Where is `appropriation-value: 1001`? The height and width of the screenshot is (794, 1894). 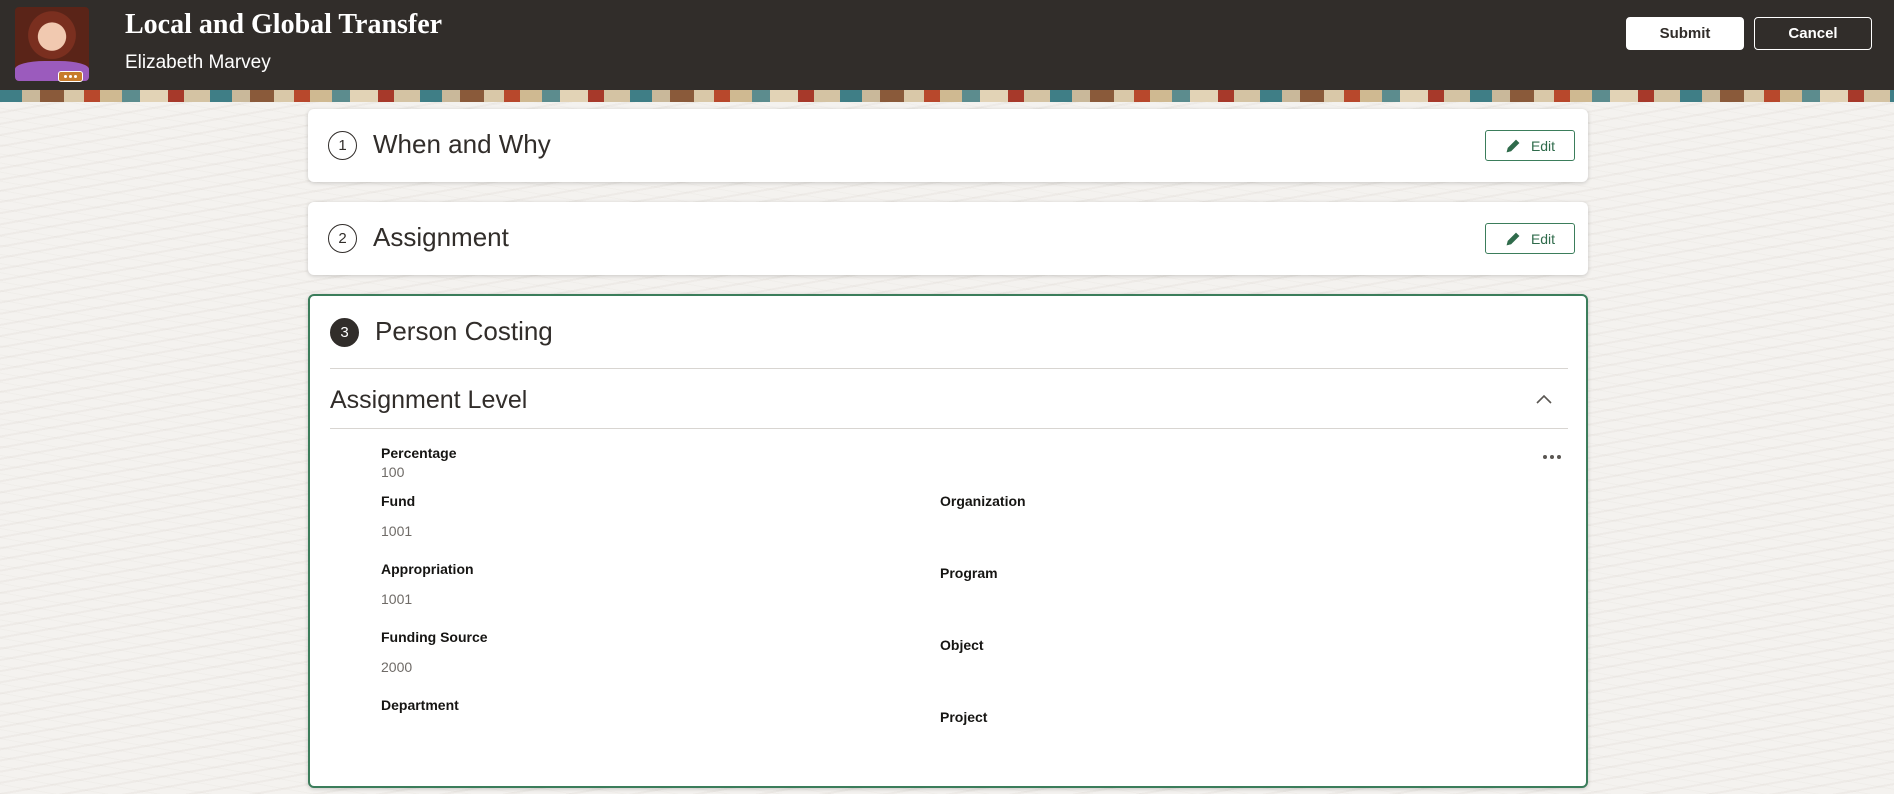 appropriation-value: 1001 is located at coordinates (397, 599).